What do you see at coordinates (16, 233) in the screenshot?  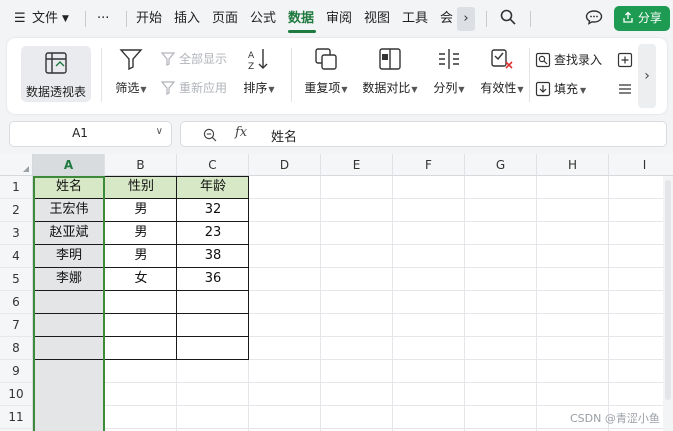 I see `row-header-3: 3` at bounding box center [16, 233].